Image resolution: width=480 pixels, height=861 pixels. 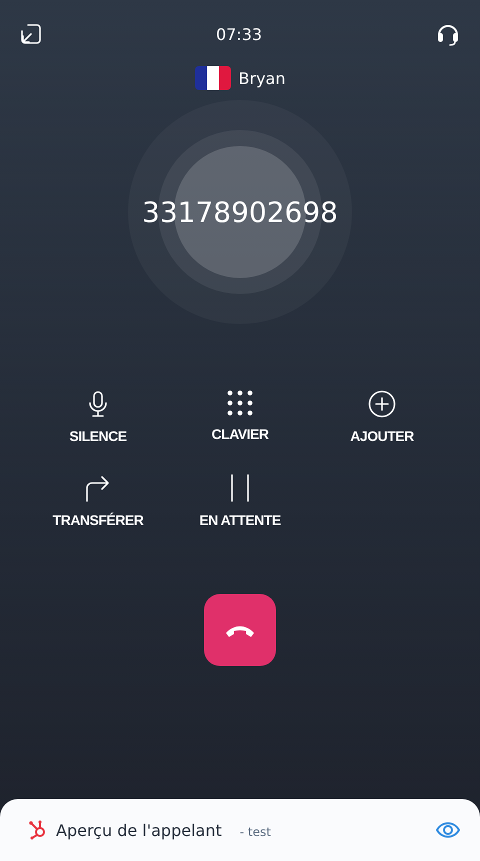 I want to click on call-action-button: AJOUTER, so click(x=382, y=417).